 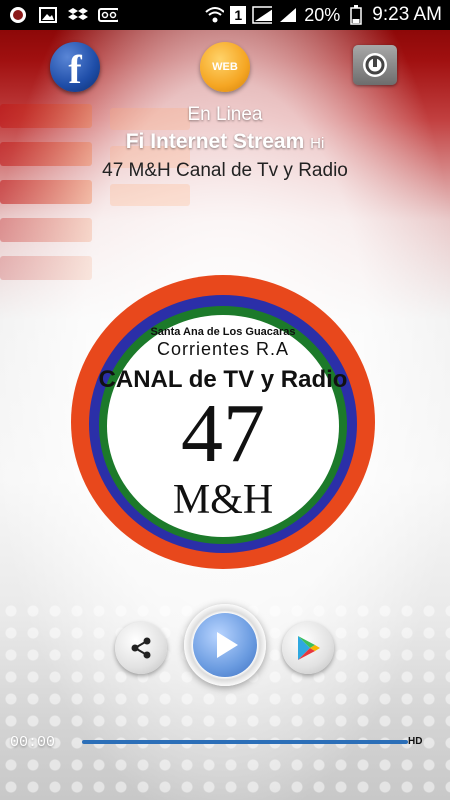 What do you see at coordinates (33, 742) in the screenshot?
I see `elapsed-time: 00:00` at bounding box center [33, 742].